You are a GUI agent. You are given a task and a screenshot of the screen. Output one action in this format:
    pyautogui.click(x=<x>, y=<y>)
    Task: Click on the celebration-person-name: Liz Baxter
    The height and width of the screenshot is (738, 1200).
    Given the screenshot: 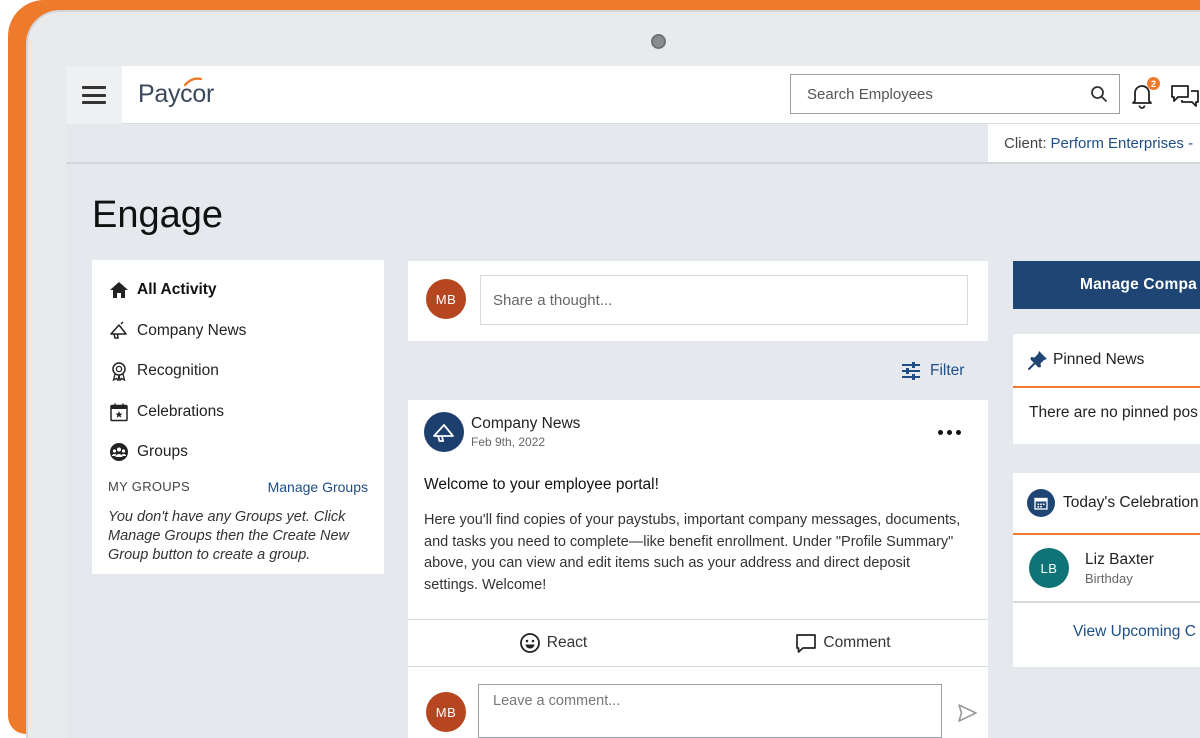 What is the action you would take?
    pyautogui.click(x=1119, y=559)
    